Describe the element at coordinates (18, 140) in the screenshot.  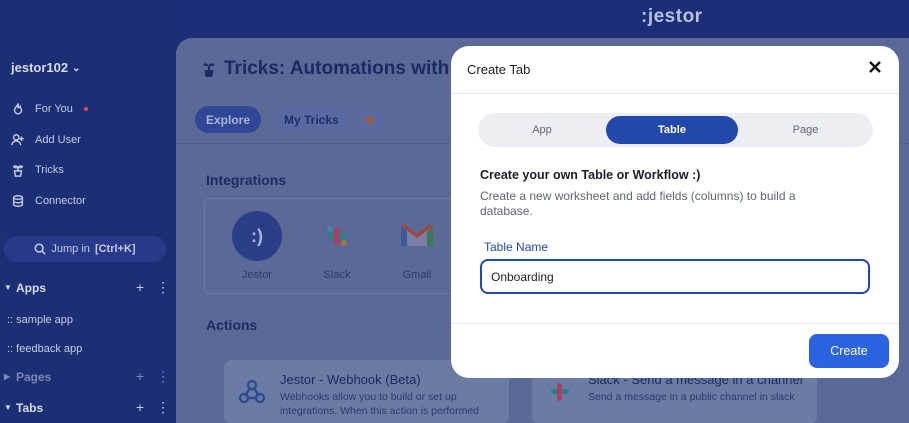
I see `add-user-icon` at that location.